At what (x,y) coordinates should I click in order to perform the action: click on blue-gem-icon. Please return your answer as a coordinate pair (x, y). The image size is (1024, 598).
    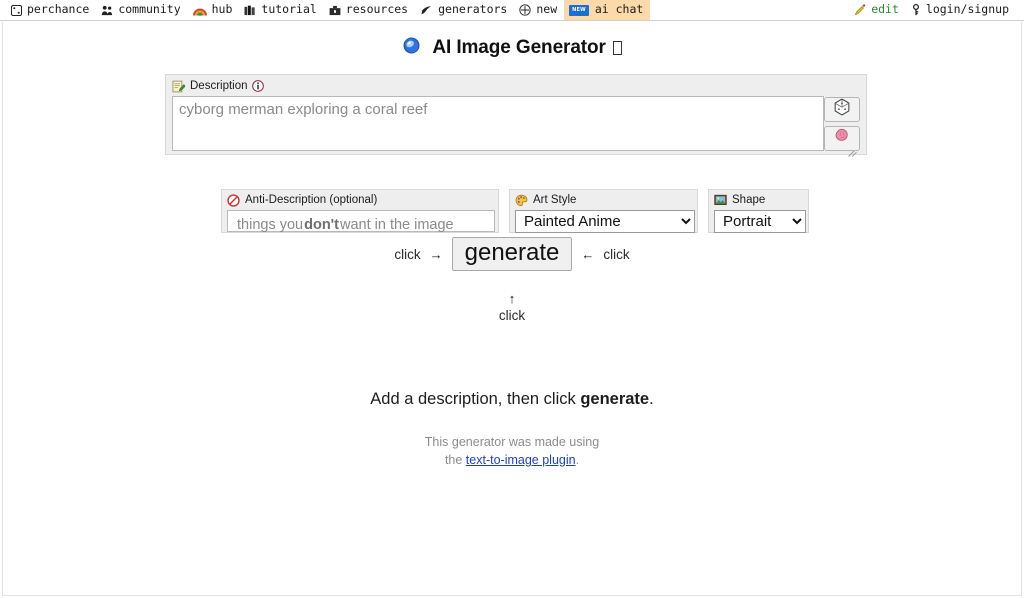
    Looking at the image, I should click on (414, 48).